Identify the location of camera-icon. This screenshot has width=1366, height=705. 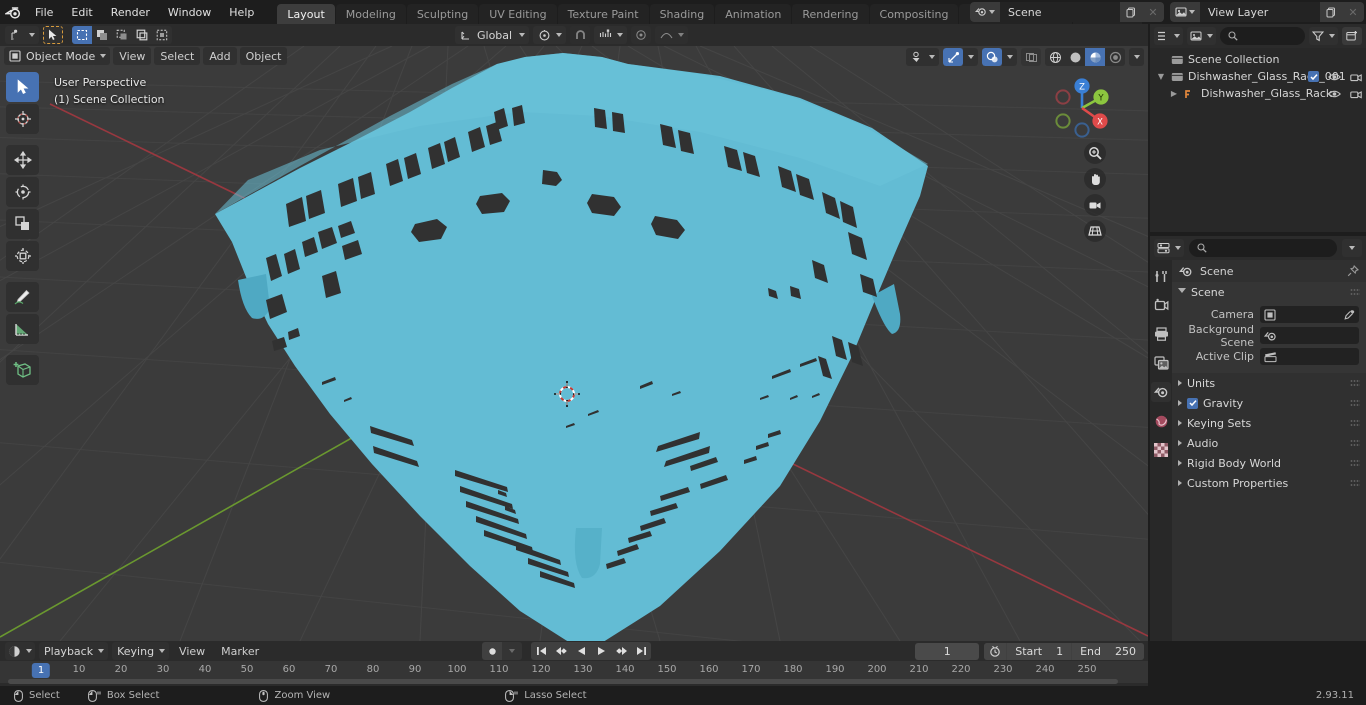
(1095, 205).